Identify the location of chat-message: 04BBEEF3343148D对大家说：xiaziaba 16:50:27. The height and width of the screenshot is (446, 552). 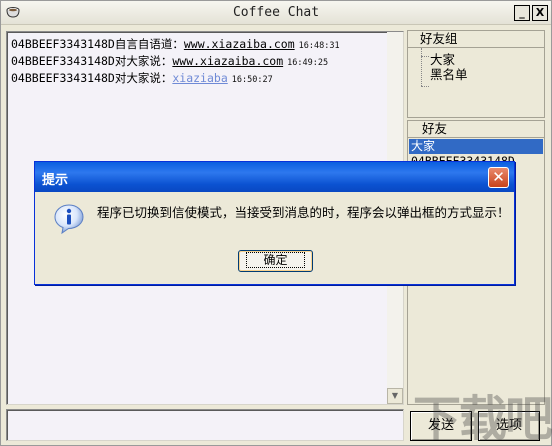
(142, 78).